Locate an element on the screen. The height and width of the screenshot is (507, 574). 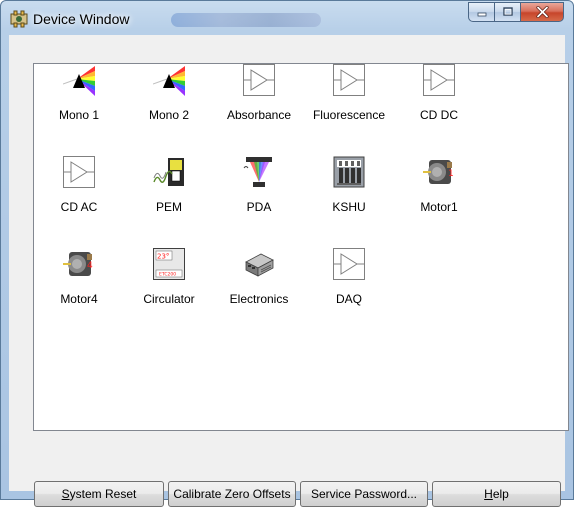
device-label: PEM is located at coordinates (168, 207).